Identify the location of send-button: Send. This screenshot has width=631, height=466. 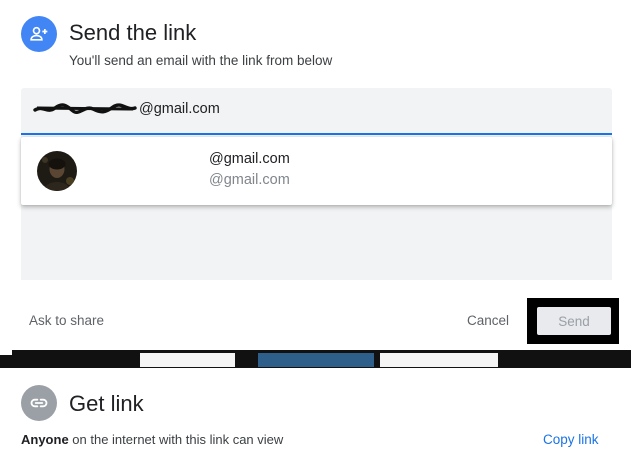
(574, 321).